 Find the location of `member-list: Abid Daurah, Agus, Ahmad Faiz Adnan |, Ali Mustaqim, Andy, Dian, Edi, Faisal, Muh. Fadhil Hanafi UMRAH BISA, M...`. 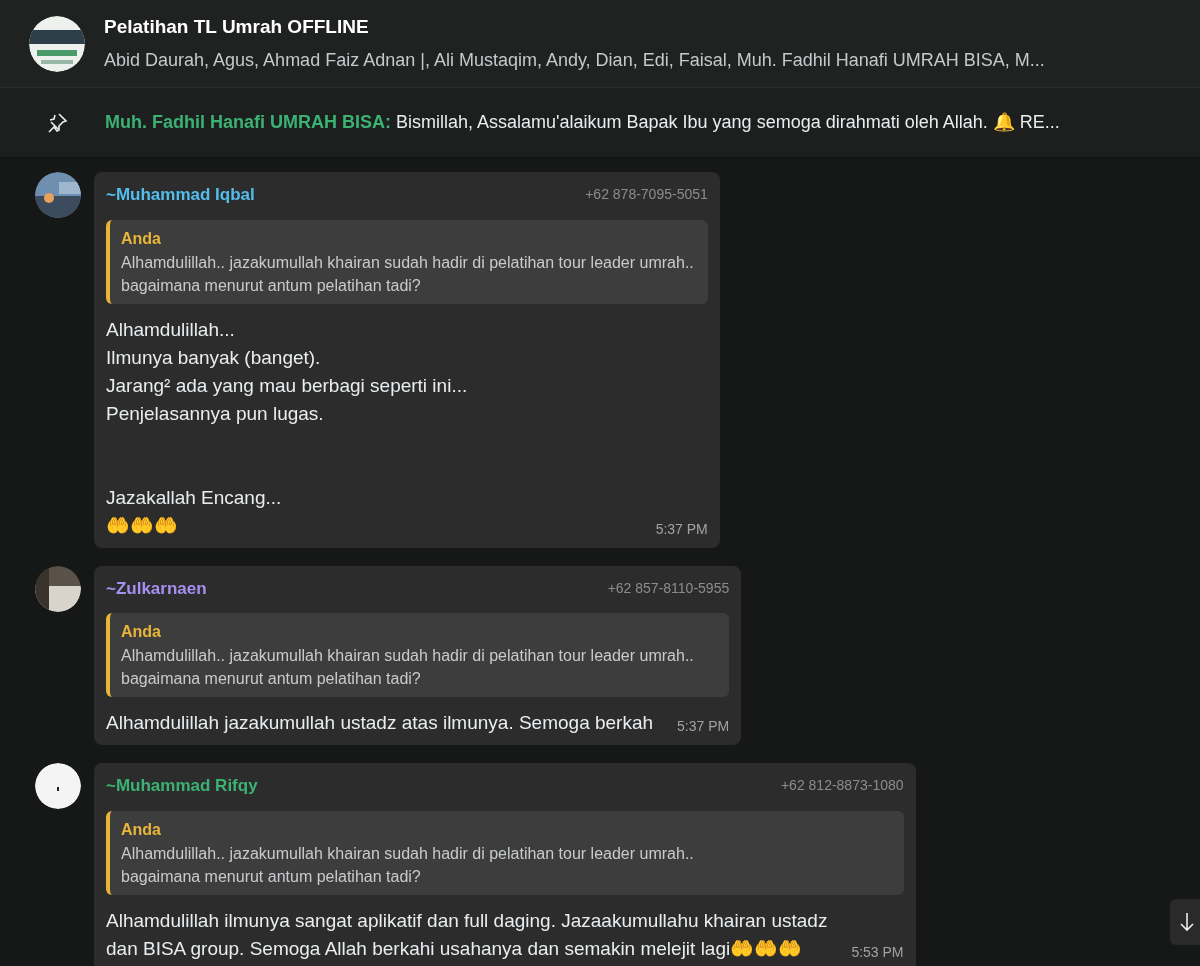

member-list: Abid Daurah, Agus, Ahmad Faiz Adnan |, Ali Mustaqim, Andy, Dian, Edi, Faisal, Muh. Fadhil Hanafi UMRAH BISA, M... is located at coordinates (574, 61).